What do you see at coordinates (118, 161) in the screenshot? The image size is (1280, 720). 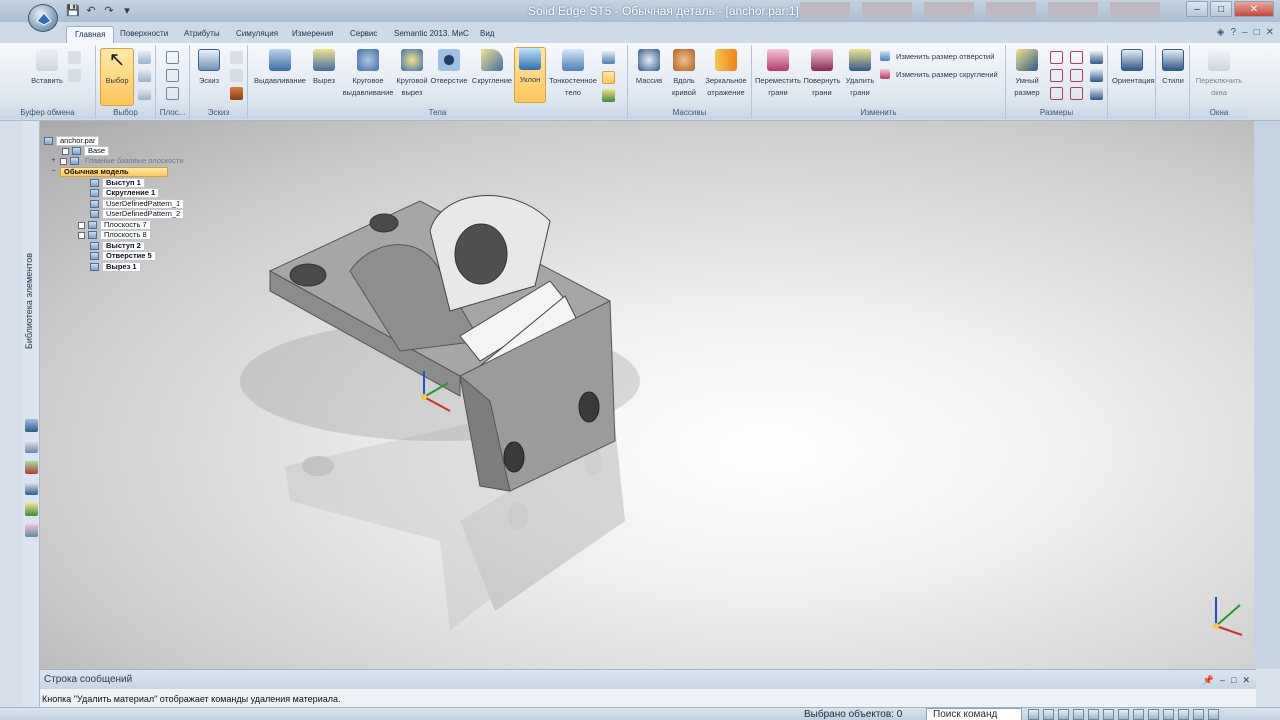 I see `tree-base-planes: + Главные базовые плоскости` at bounding box center [118, 161].